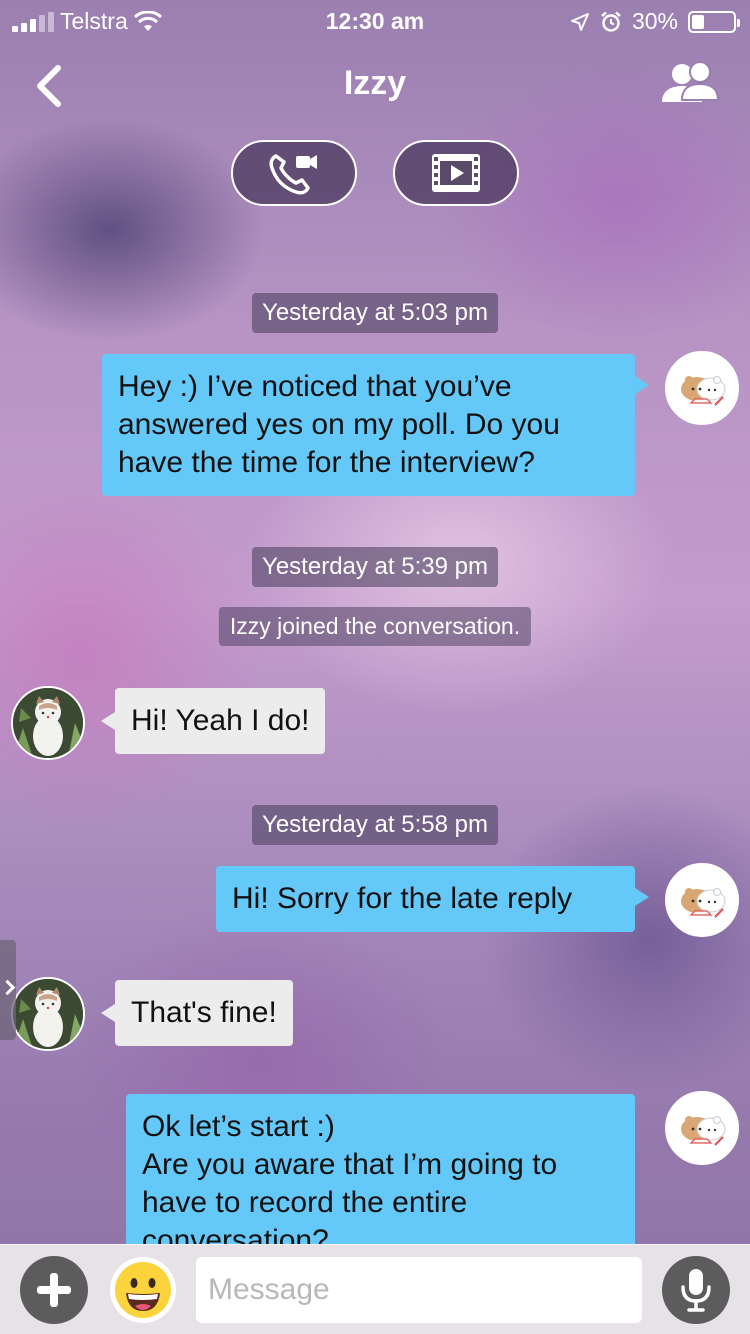 The image size is (750, 1334). I want to click on battery-icon, so click(714, 21).